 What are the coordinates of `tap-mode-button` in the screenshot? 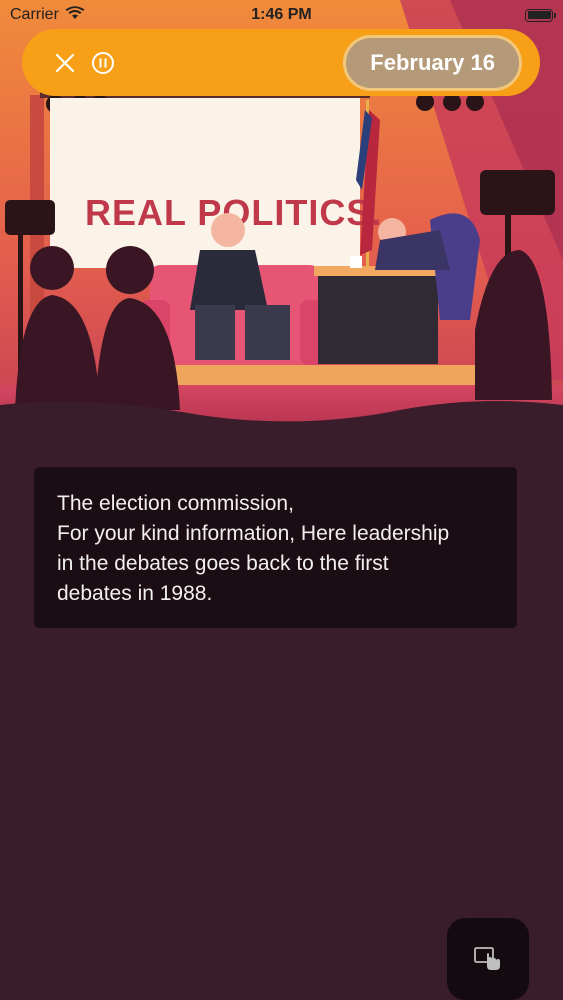 It's located at (488, 959).